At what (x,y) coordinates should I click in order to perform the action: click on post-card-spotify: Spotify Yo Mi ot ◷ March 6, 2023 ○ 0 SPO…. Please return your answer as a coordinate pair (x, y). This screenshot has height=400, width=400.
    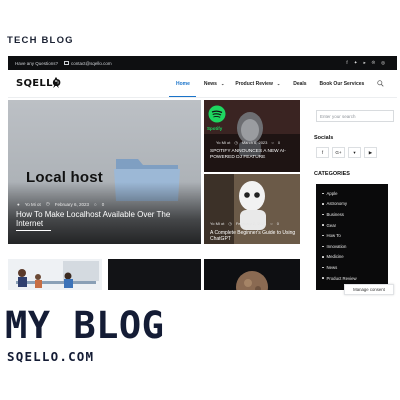
    Looking at the image, I should click on (252, 136).